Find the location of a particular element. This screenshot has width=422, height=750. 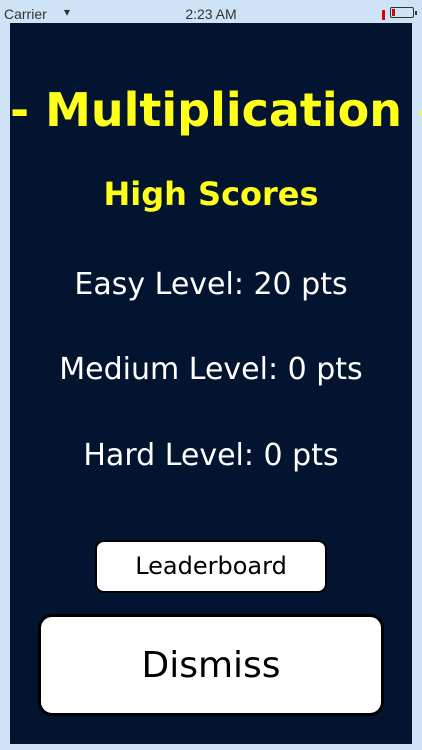

hard-score-label: Hard Level: 0 pts is located at coordinates (211, 455).